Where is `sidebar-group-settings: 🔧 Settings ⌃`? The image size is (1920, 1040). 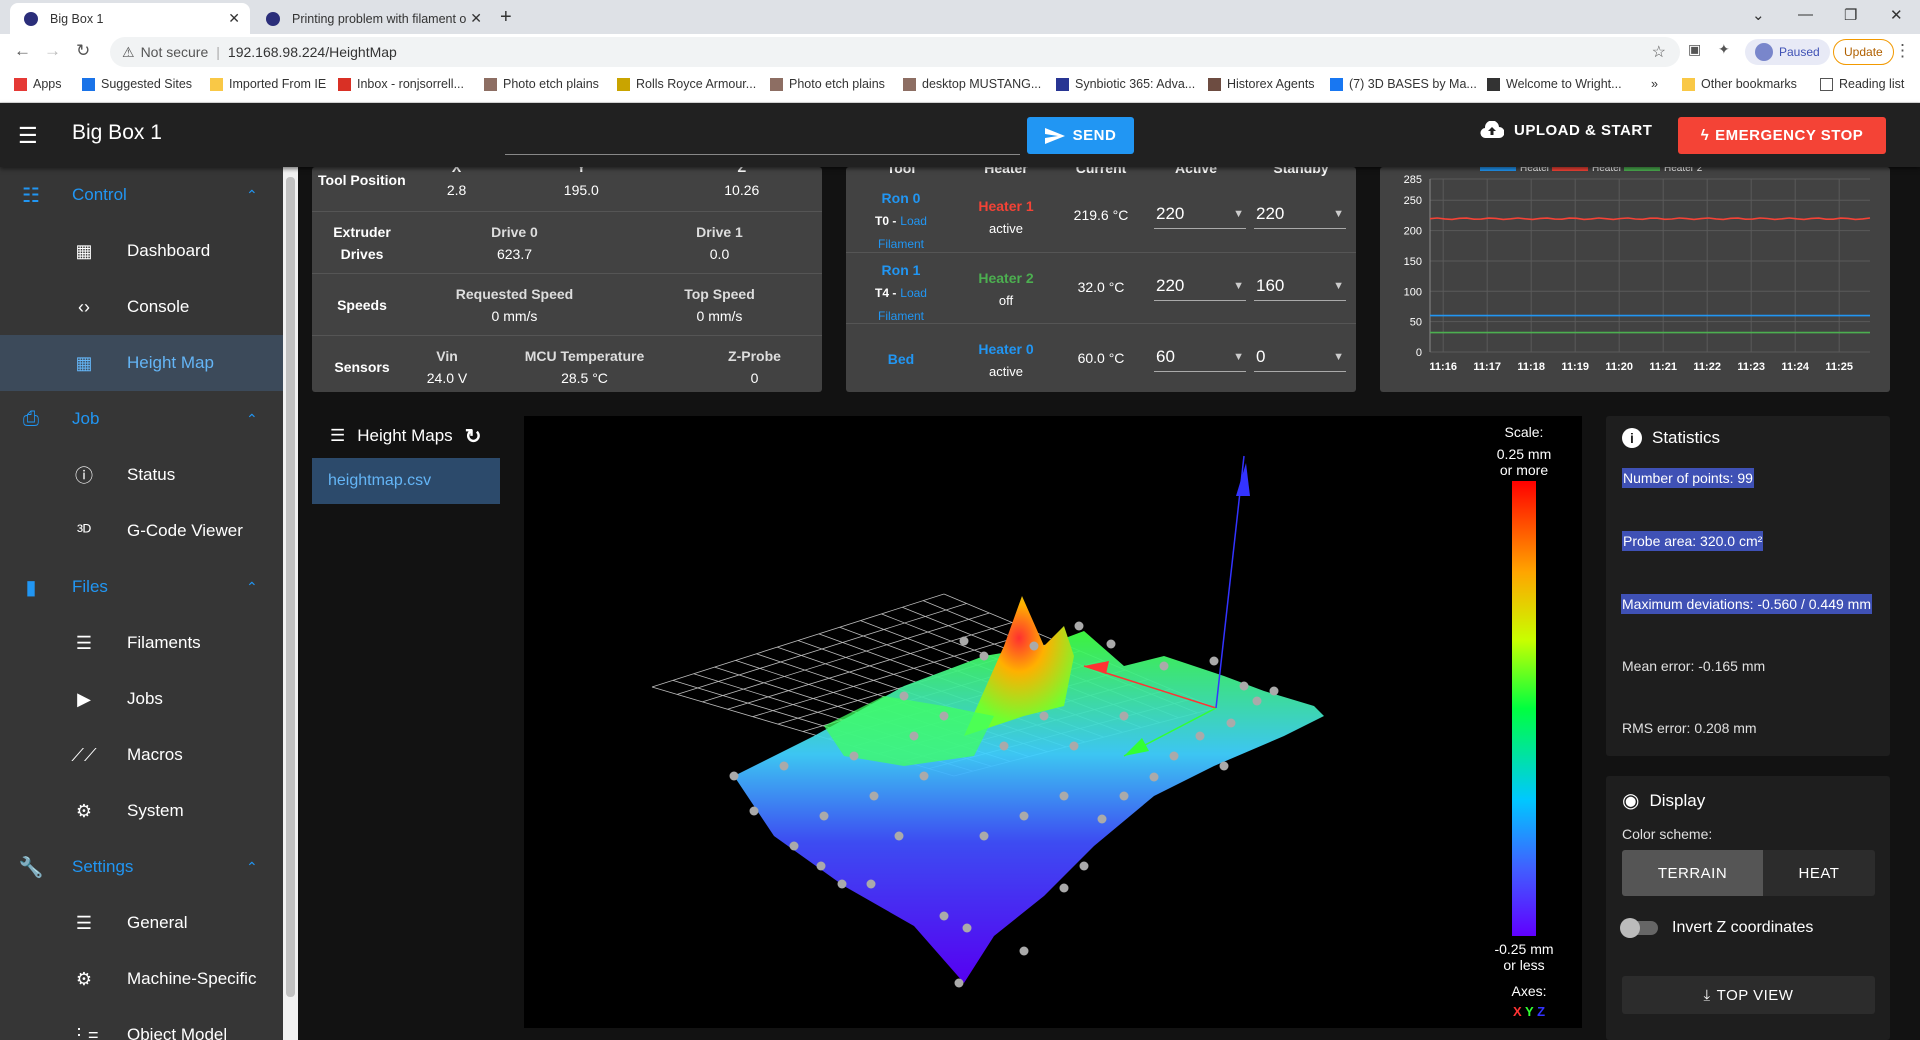 sidebar-group-settings: 🔧 Settings ⌃ is located at coordinates (141, 867).